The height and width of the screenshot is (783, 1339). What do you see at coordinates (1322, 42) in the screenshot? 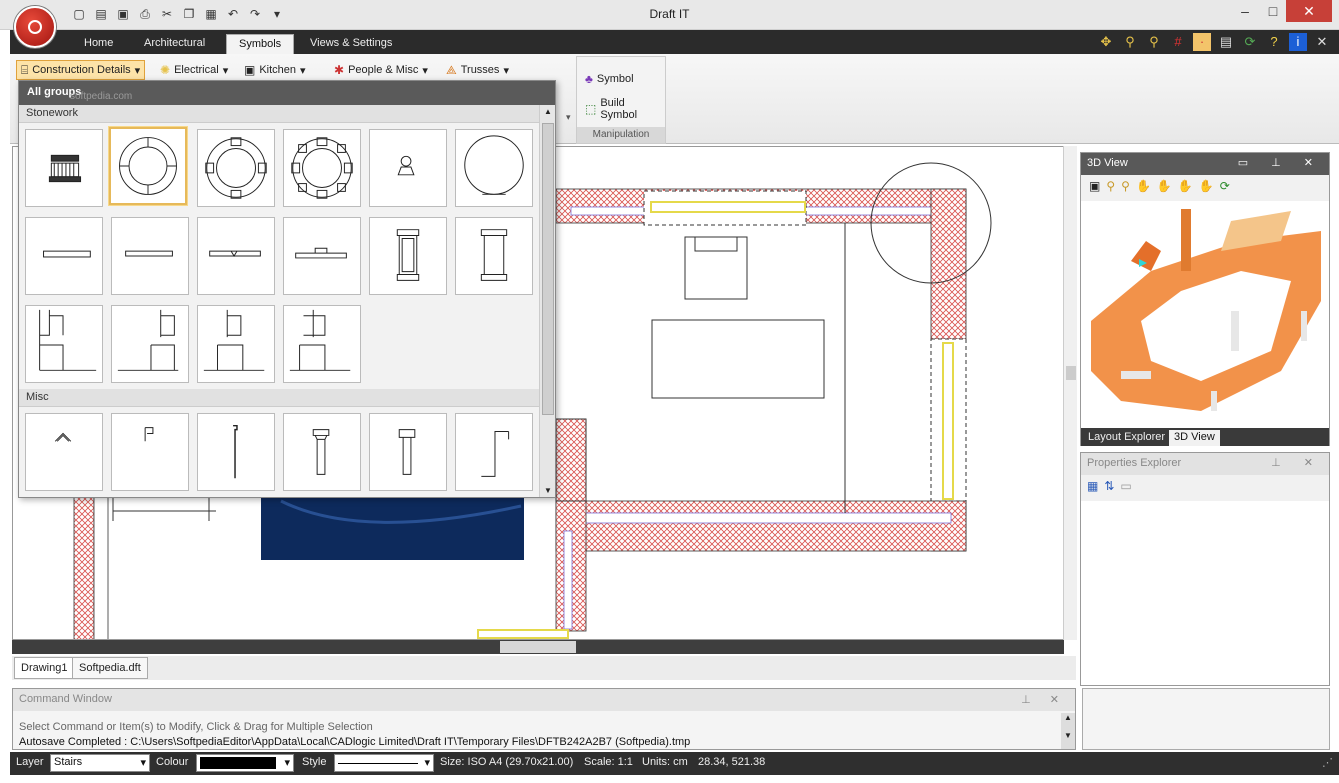
I see `ribbon-close-icon: ✕` at bounding box center [1322, 42].